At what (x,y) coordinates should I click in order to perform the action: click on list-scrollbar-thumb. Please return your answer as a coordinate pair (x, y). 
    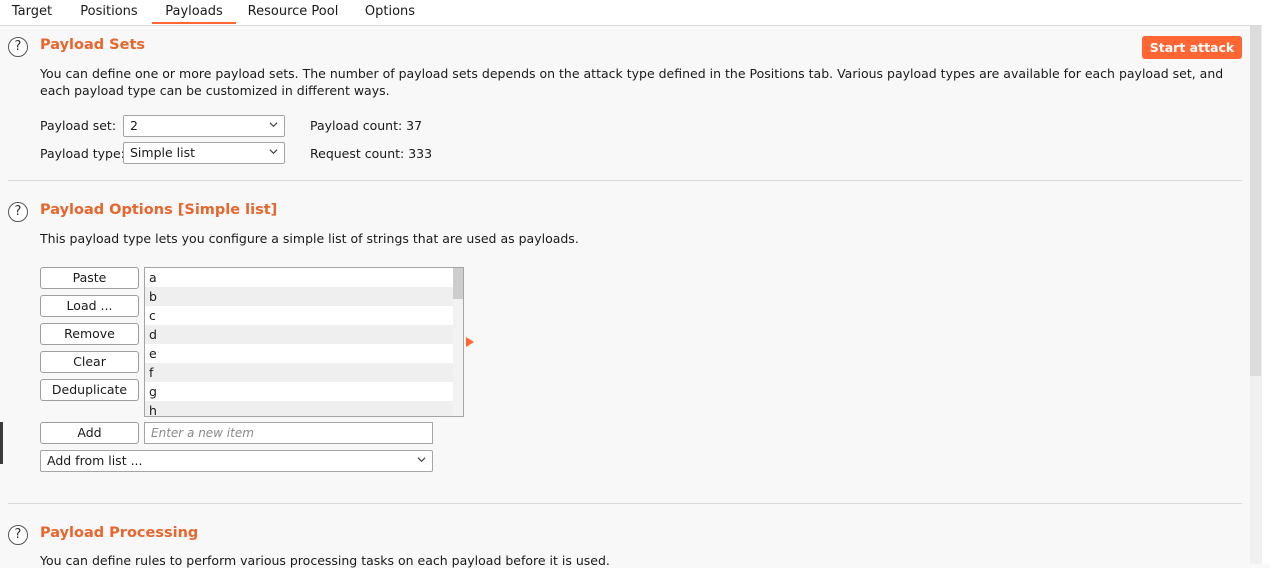
    Looking at the image, I should click on (458, 283).